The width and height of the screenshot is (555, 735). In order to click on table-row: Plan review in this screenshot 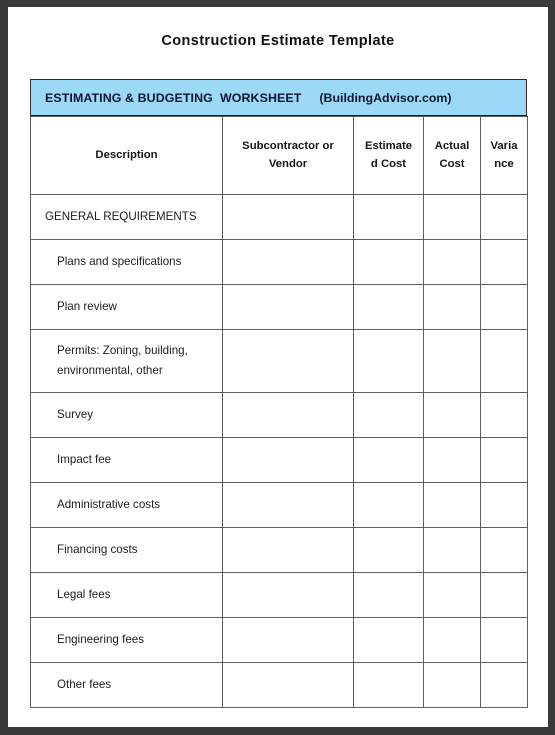, I will do `click(279, 307)`.